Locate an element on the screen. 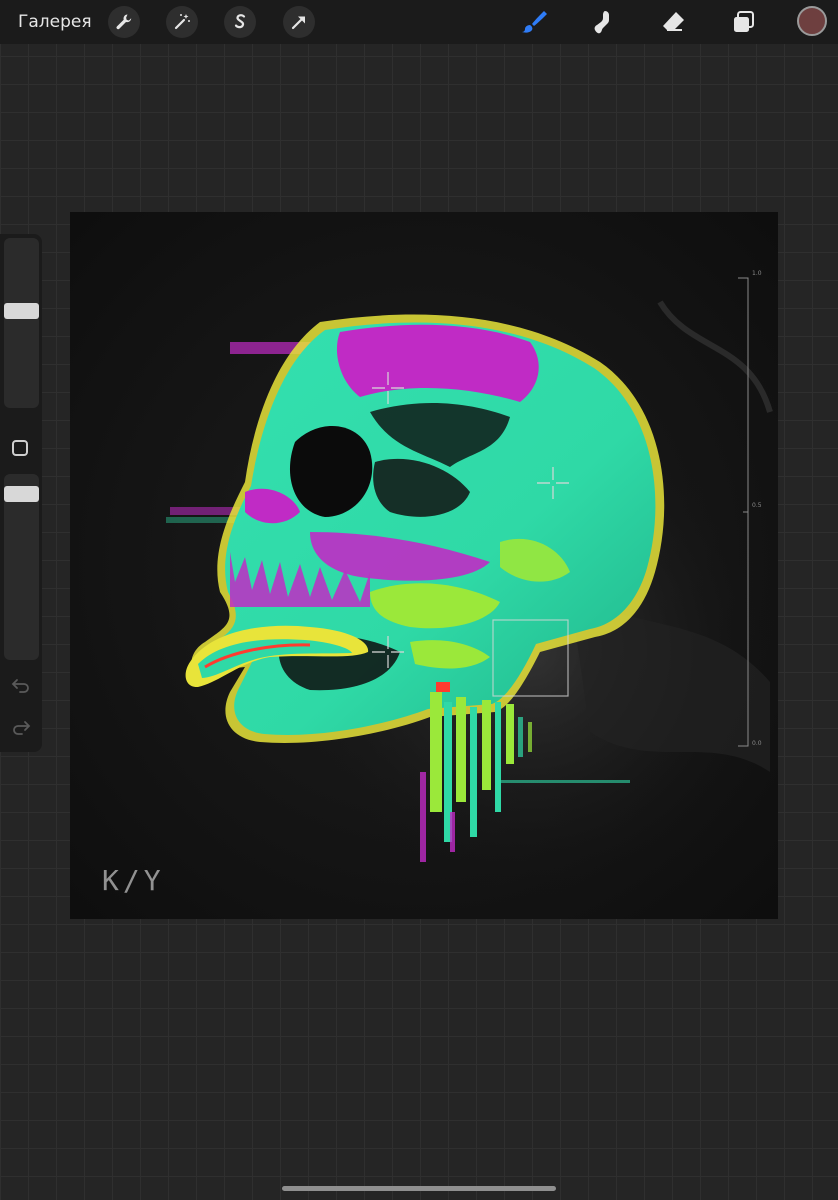 This screenshot has height=1200, width=838. actions-button is located at coordinates (124, 22).